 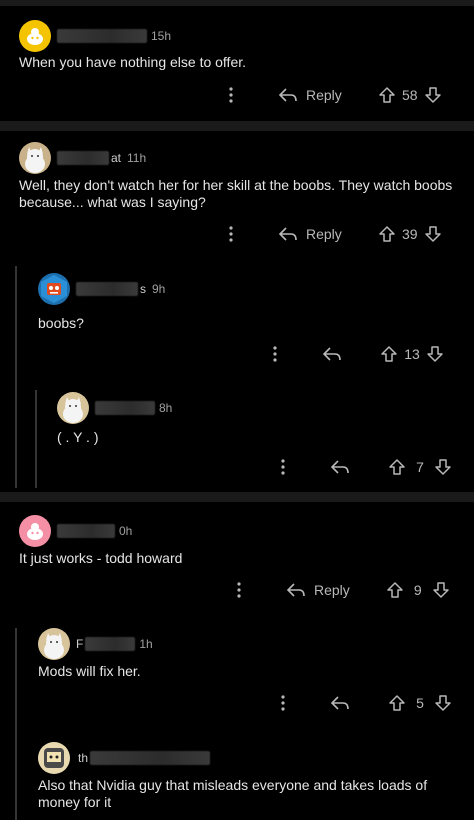 I want to click on vote-count: 5, so click(x=420, y=703).